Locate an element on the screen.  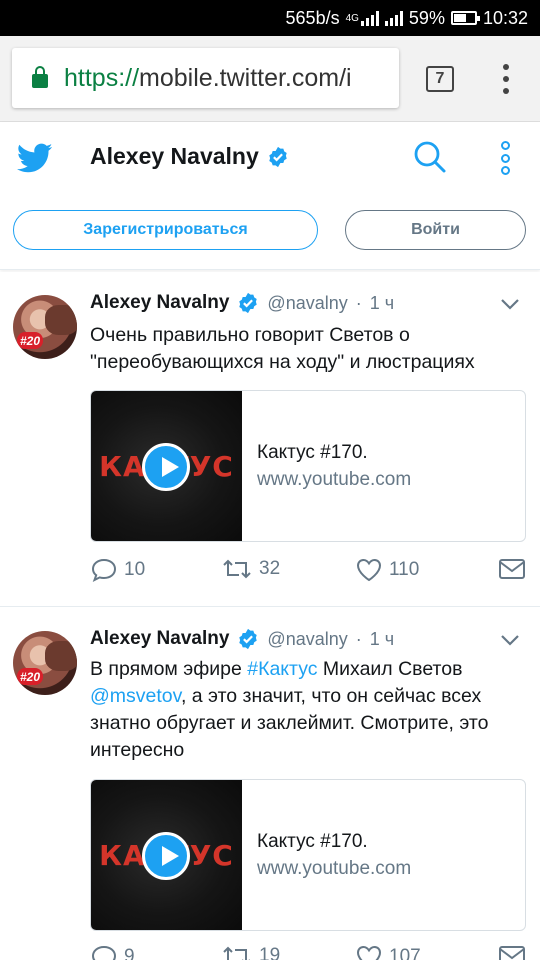
profile-title: Alexey Navalny is located at coordinates (189, 156).